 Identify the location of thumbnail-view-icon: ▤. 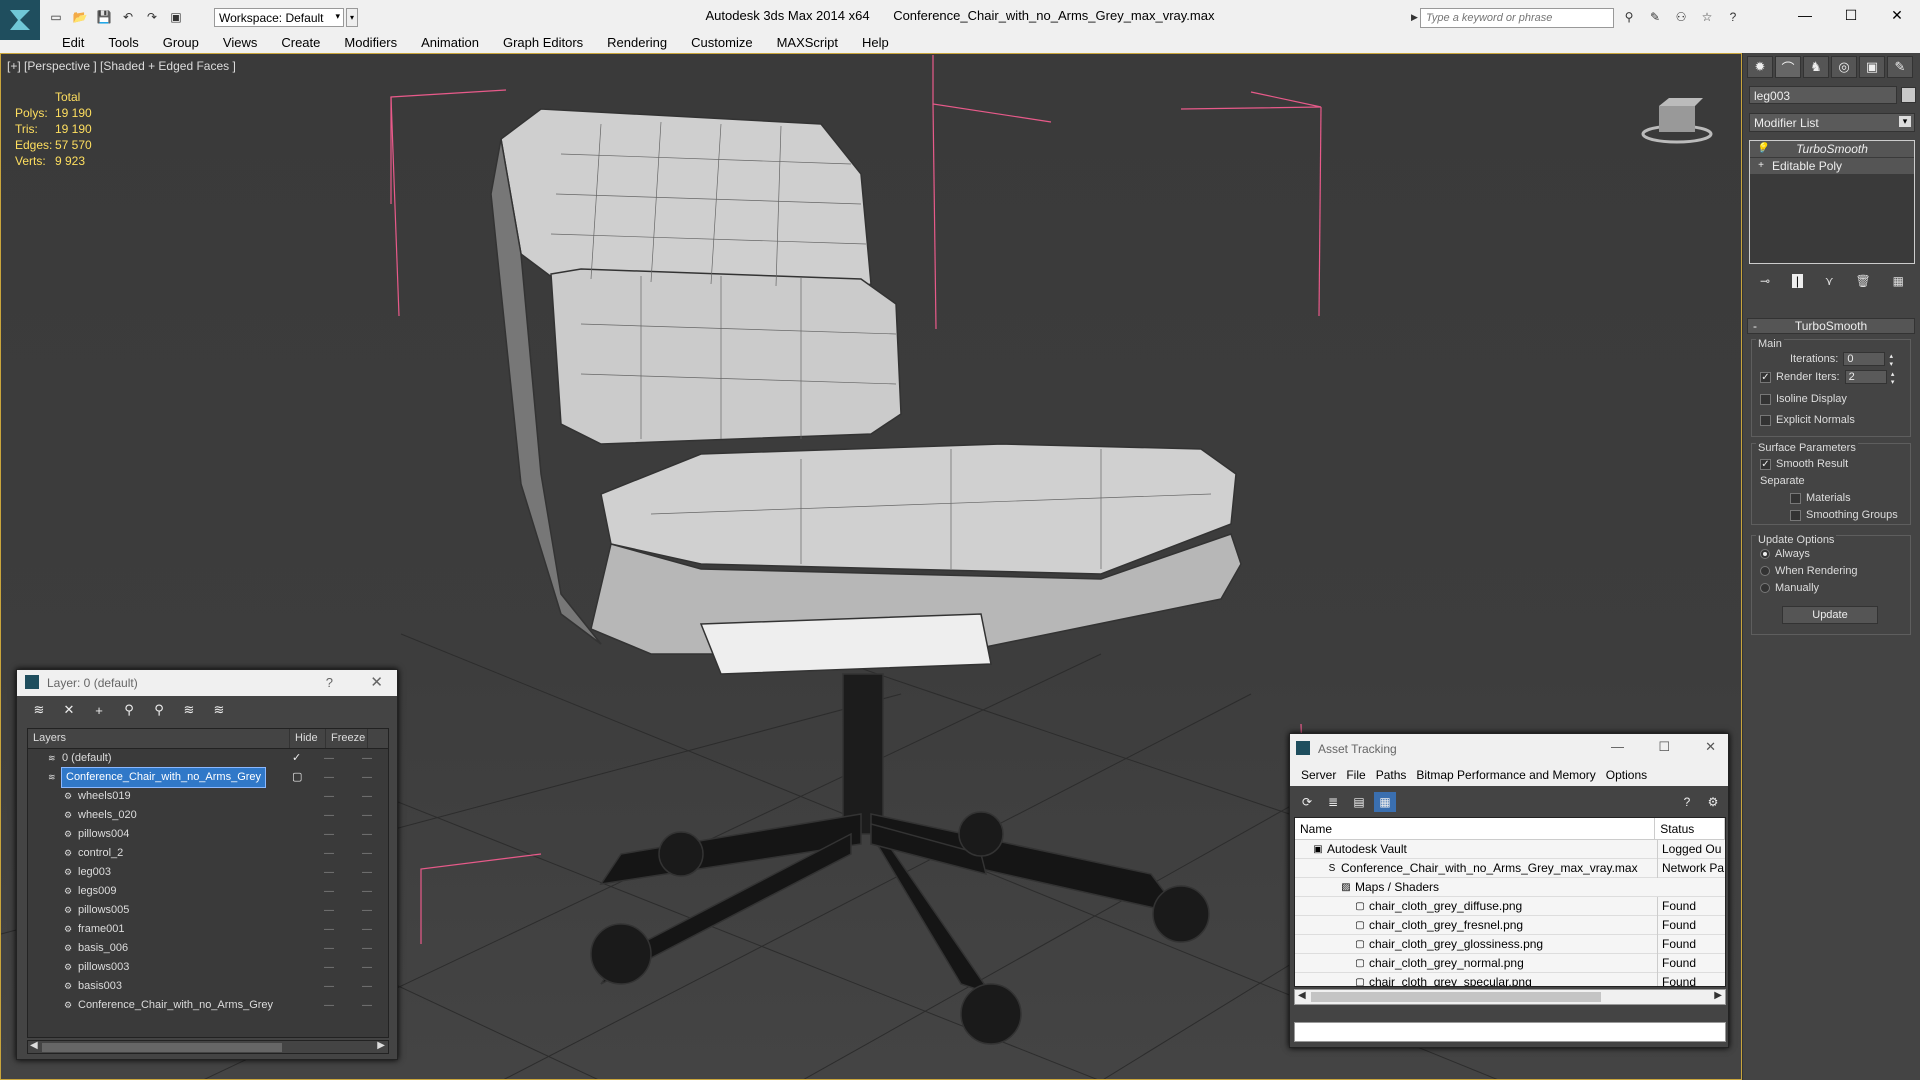
(1359, 802).